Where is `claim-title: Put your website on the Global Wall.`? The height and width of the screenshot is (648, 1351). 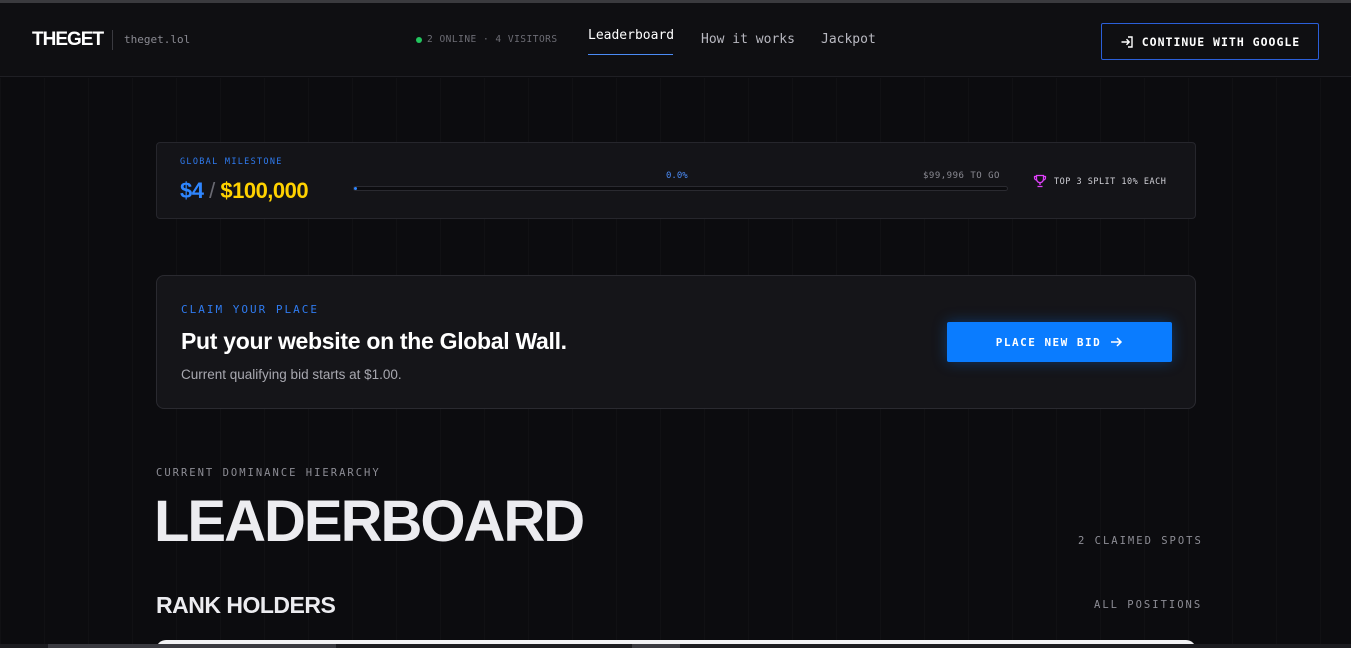
claim-title: Put your website on the Global Wall. is located at coordinates (374, 341).